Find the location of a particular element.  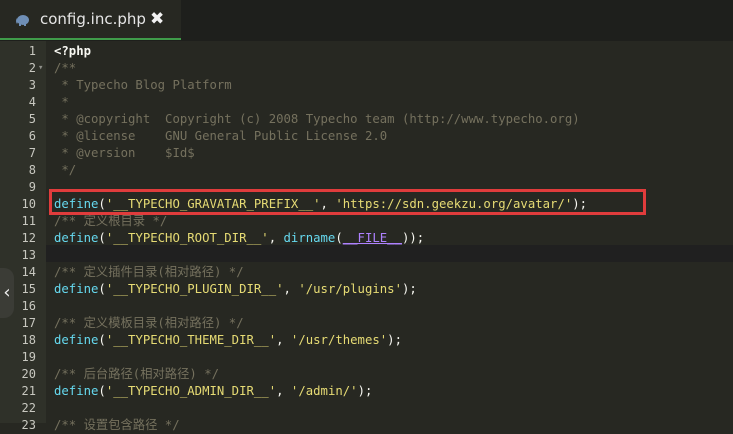

line-number: 10 is located at coordinates (28, 204).